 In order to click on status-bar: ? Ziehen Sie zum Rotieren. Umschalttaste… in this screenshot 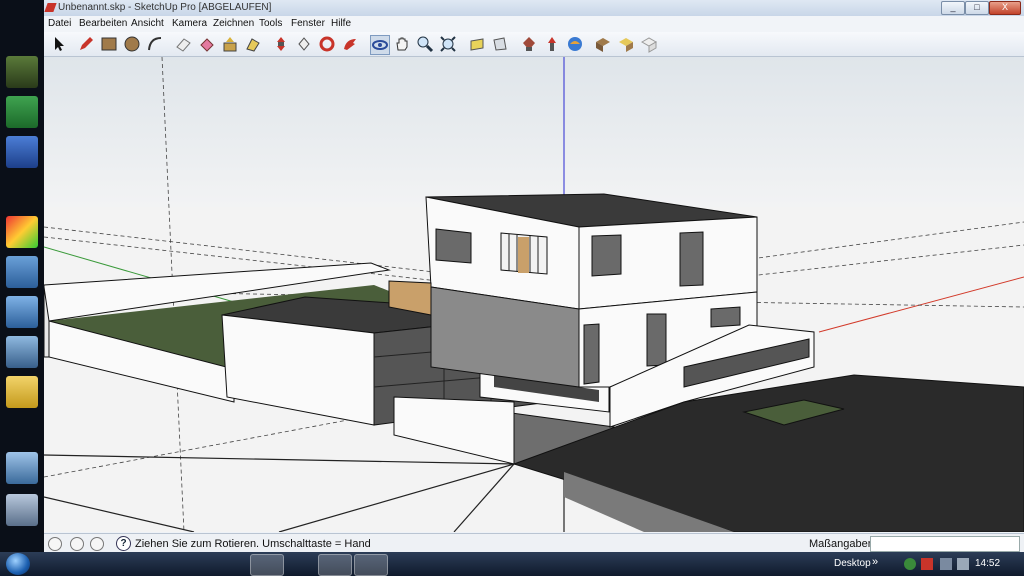, I will do `click(534, 543)`.